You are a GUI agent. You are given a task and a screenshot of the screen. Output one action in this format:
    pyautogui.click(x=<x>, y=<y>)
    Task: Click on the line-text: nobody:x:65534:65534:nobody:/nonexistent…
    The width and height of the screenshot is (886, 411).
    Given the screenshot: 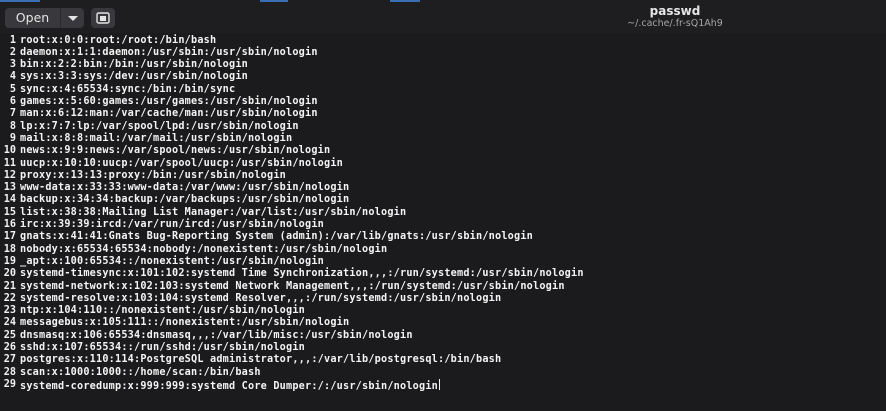 What is the action you would take?
    pyautogui.click(x=203, y=250)
    